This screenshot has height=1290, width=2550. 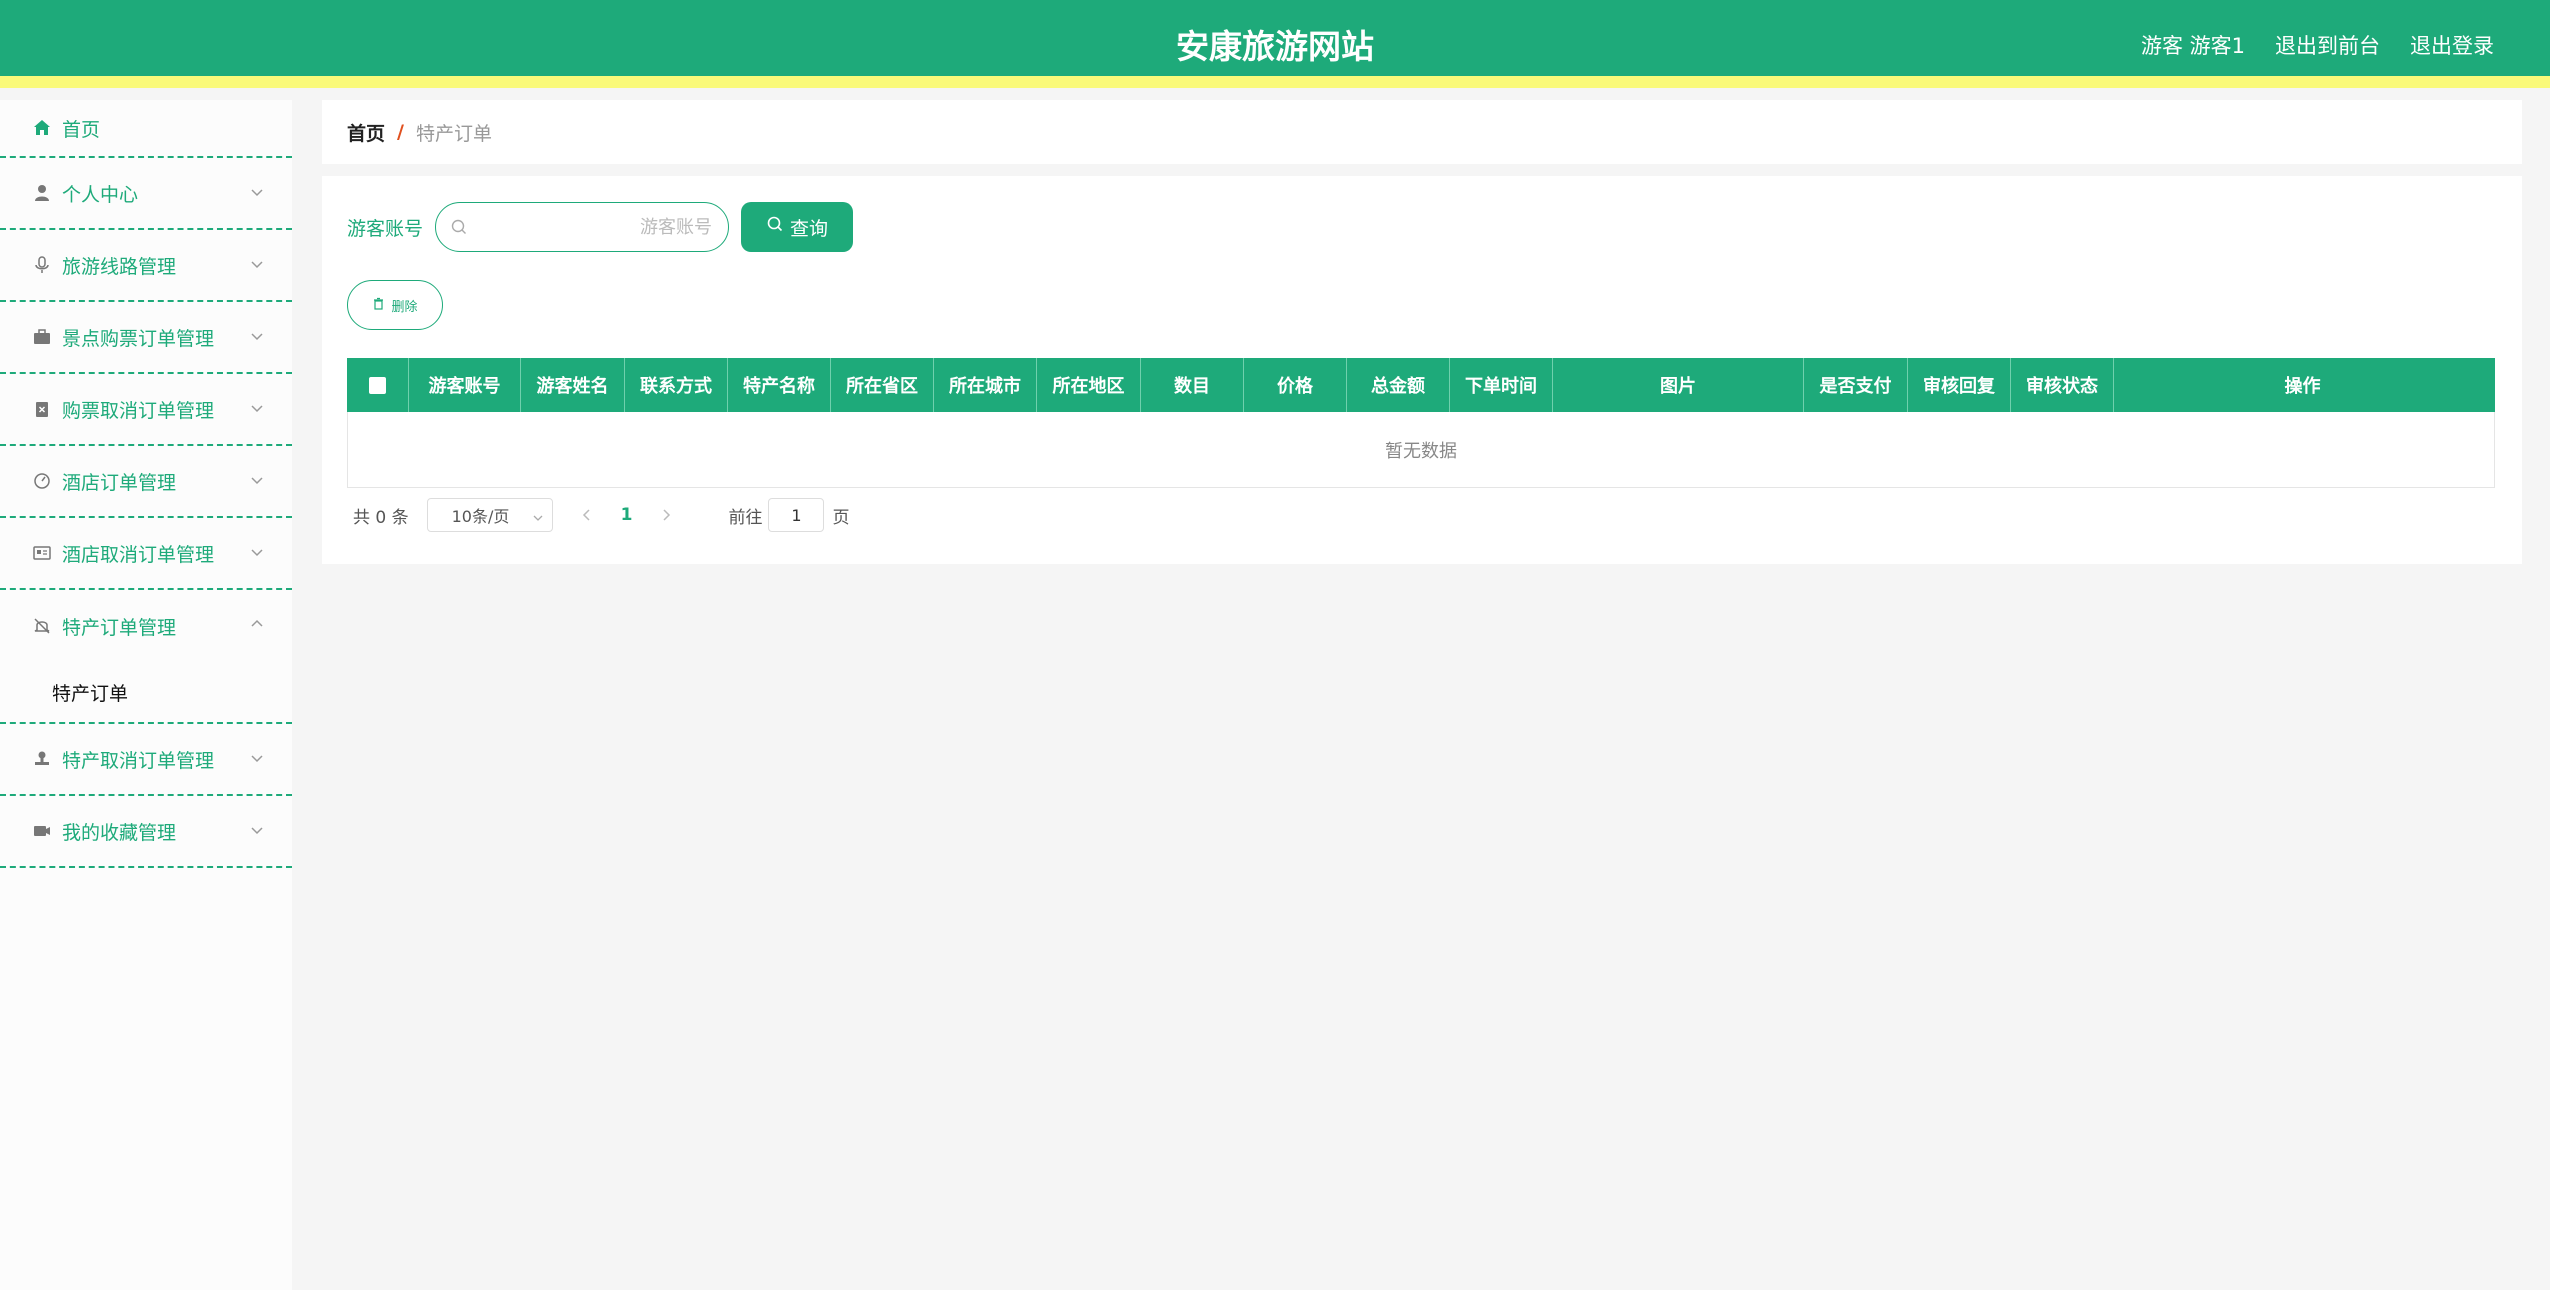 What do you see at coordinates (587, 515) in the screenshot?
I see `prev-page-button` at bounding box center [587, 515].